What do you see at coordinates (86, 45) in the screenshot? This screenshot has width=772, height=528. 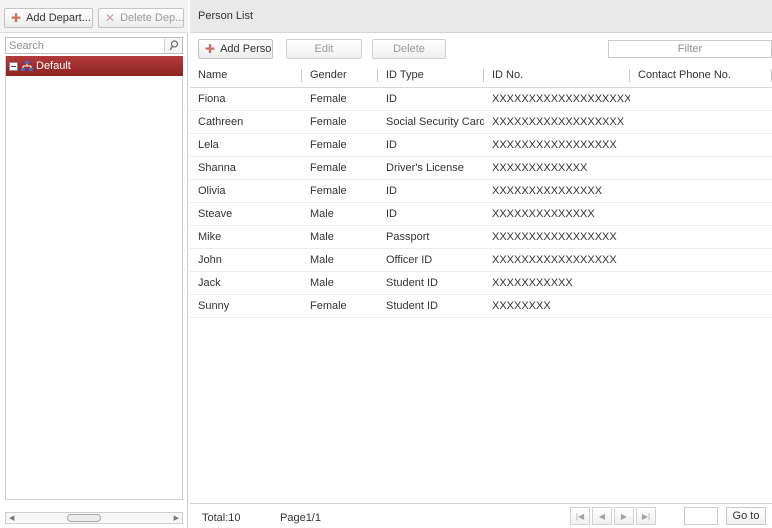 I see `search-input` at bounding box center [86, 45].